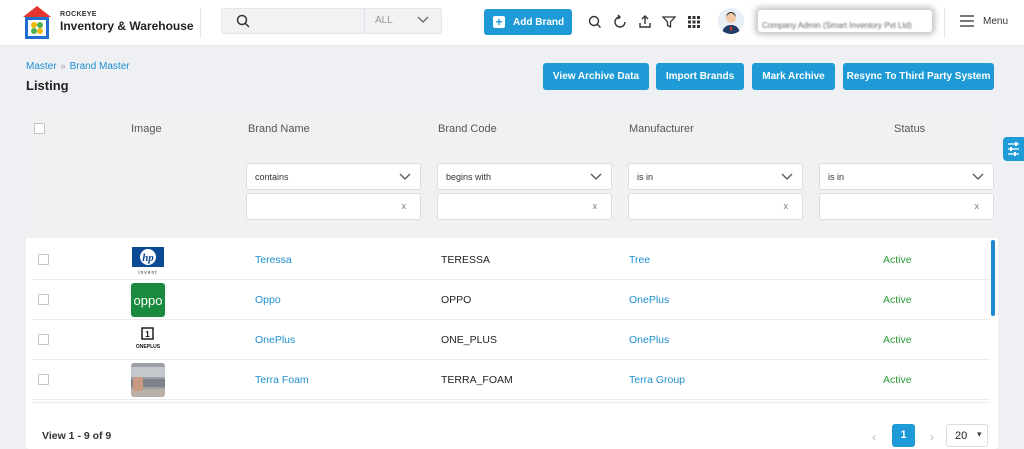 This screenshot has width=1024, height=449. Describe the element at coordinates (524, 206) in the screenshot. I see `brand-code-filter-input: x` at that location.